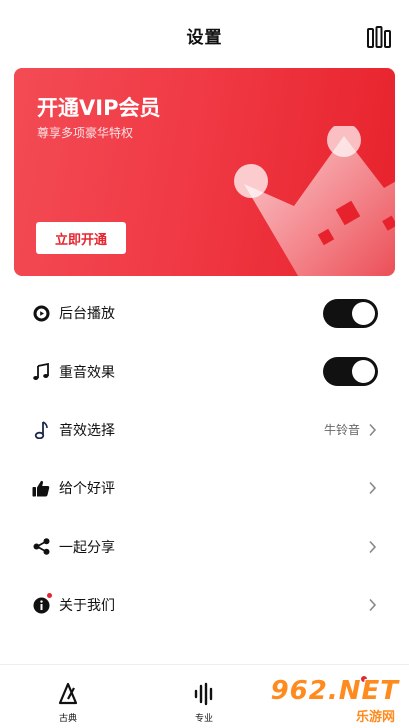 This screenshot has height=728, width=409. What do you see at coordinates (67, 719) in the screenshot?
I see `tab-label: 古典` at bounding box center [67, 719].